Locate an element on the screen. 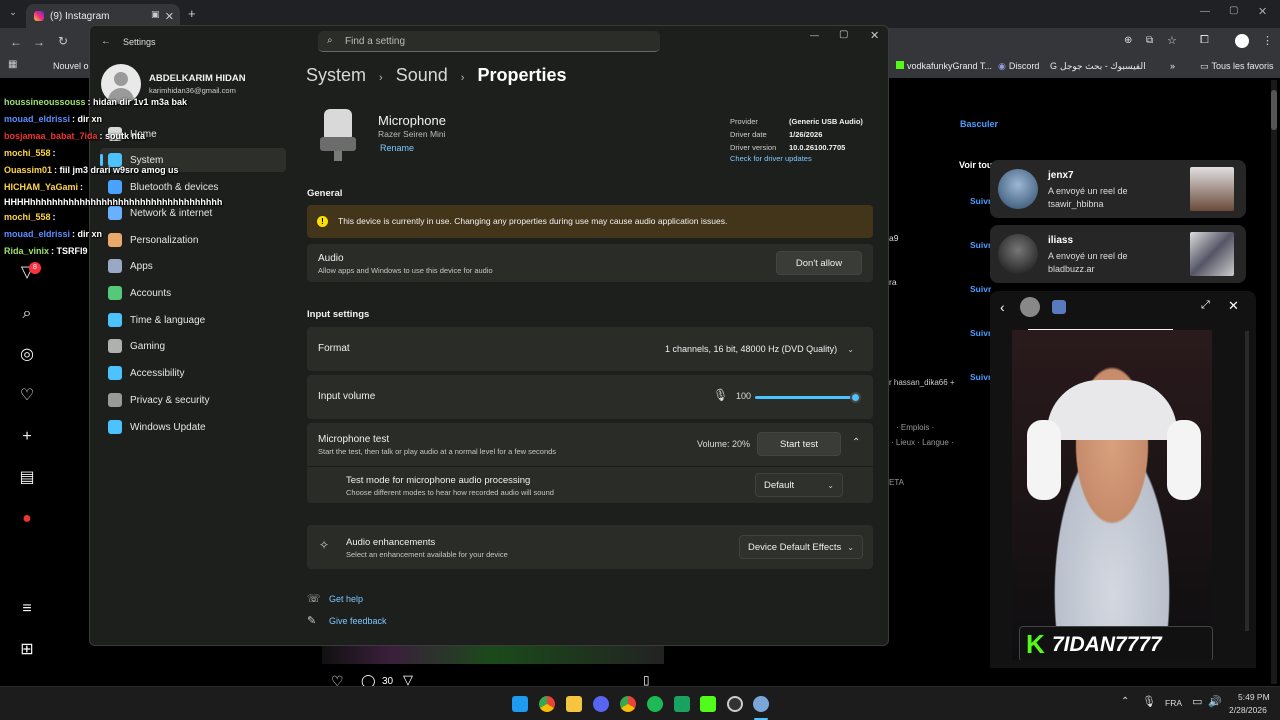  back-icon: ← is located at coordinates (16, 42).